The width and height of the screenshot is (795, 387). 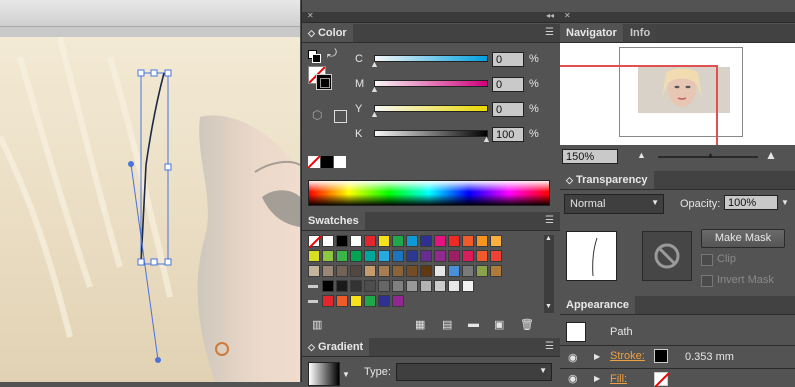 What do you see at coordinates (590, 156) in the screenshot?
I see `zoom-field: 150%` at bounding box center [590, 156].